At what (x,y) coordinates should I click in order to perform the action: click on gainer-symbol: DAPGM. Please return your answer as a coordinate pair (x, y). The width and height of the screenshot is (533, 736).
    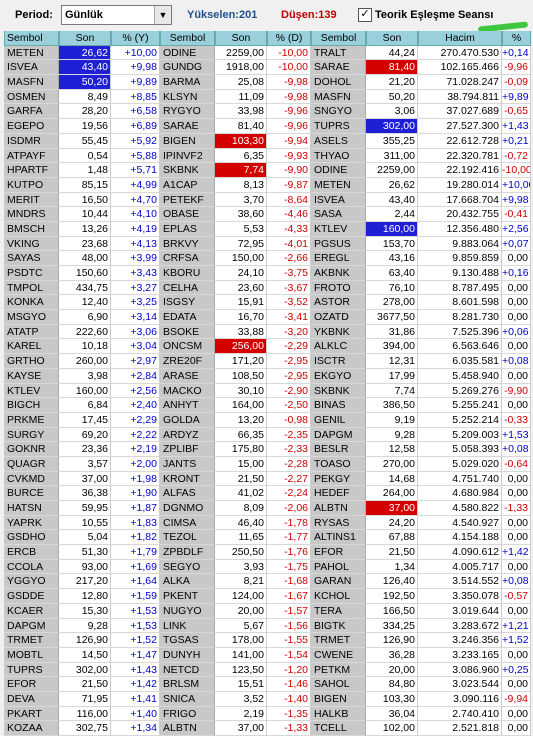
    Looking at the image, I should click on (31, 626).